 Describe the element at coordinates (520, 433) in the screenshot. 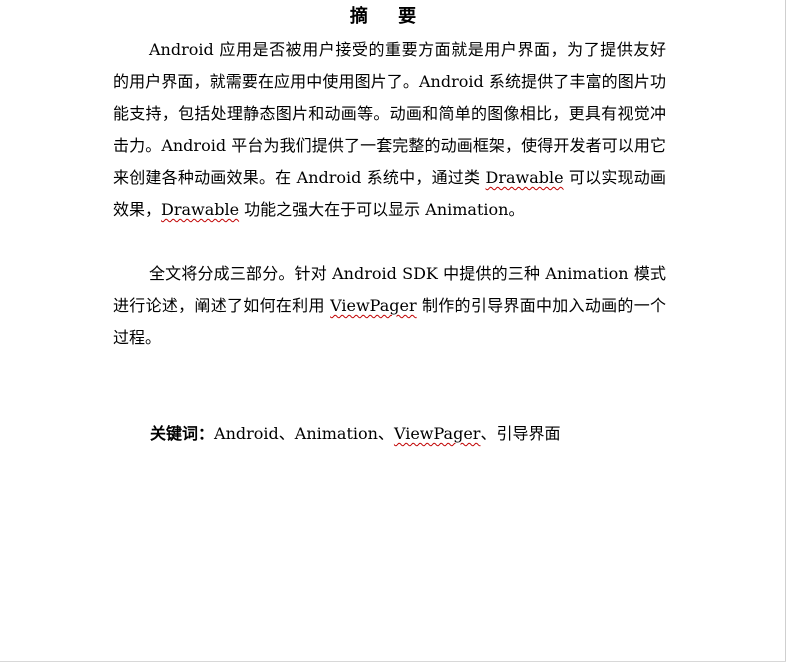

I see `keywords-text-b: 、引导界面` at that location.